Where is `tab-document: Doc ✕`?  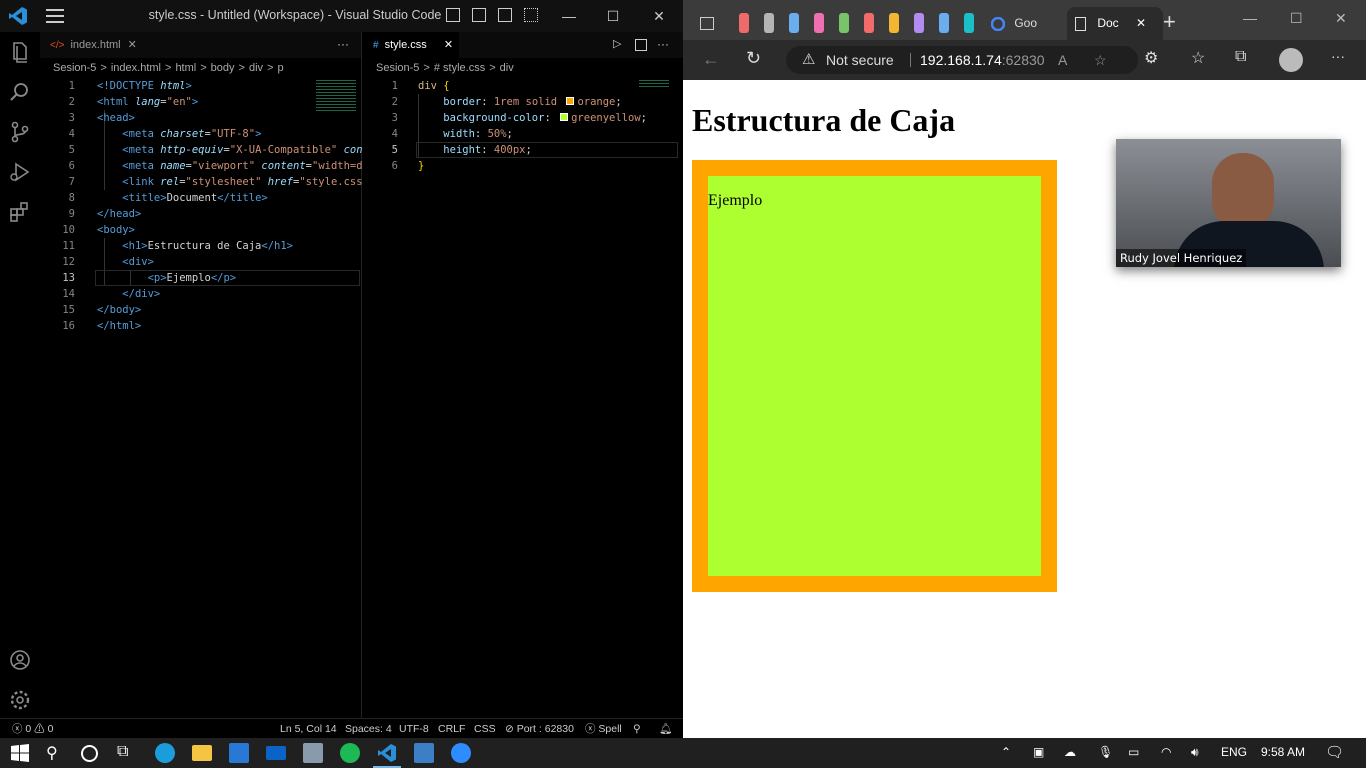
tab-document: Doc ✕ is located at coordinates (1115, 23).